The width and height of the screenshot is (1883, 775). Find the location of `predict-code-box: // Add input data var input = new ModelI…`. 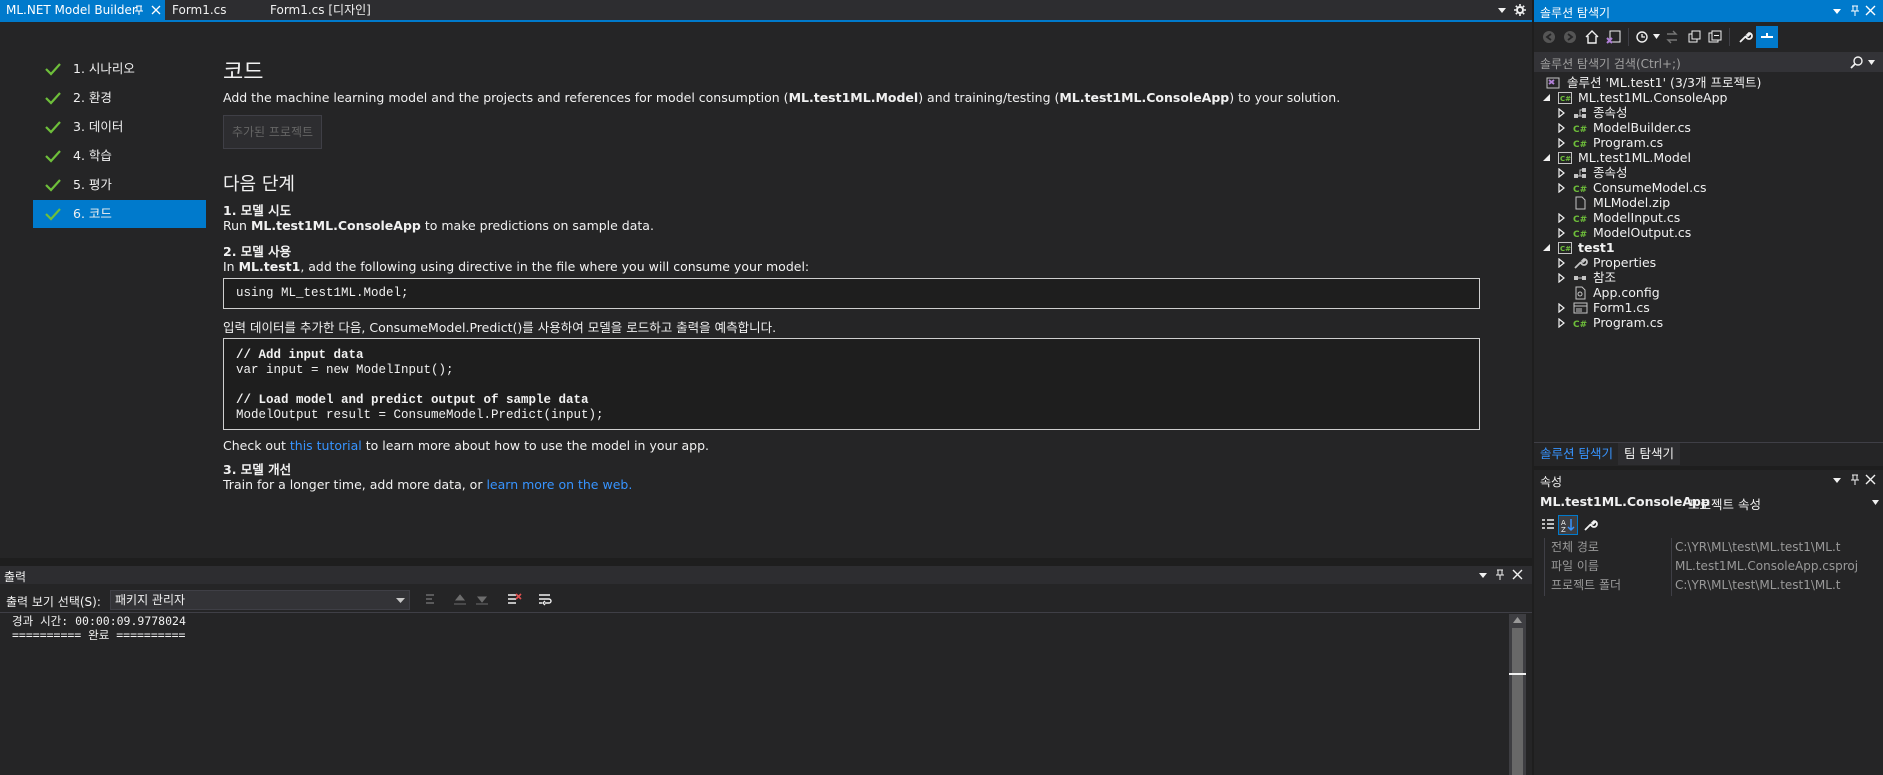

predict-code-box: // Add input data var input = new ModelI… is located at coordinates (851, 384).